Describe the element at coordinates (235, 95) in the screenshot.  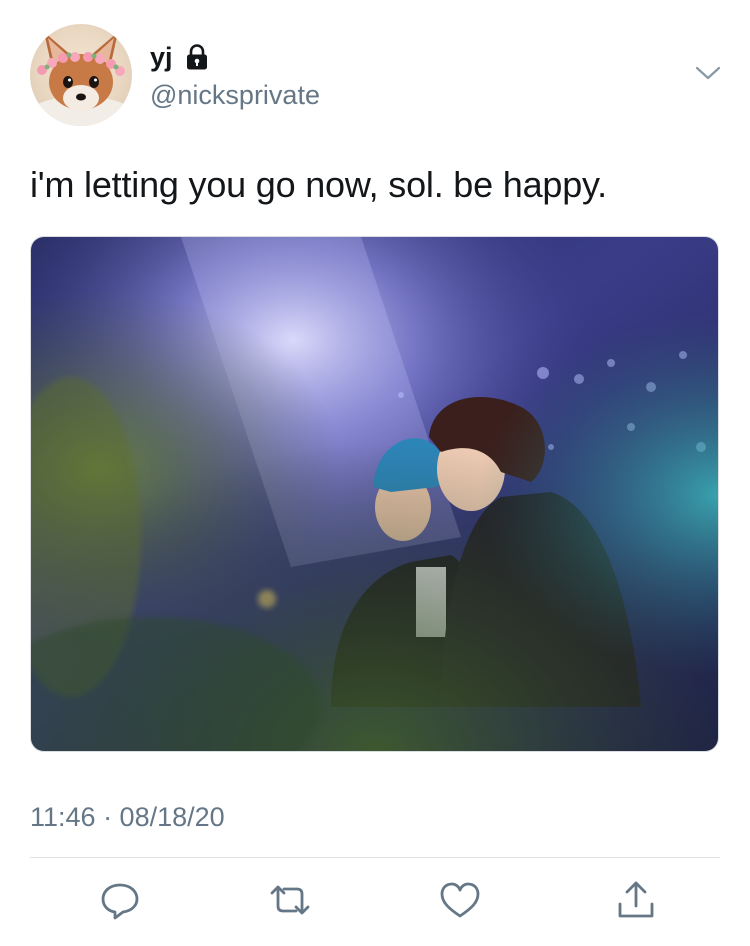
I see `user-handle: @nicksprivate` at that location.